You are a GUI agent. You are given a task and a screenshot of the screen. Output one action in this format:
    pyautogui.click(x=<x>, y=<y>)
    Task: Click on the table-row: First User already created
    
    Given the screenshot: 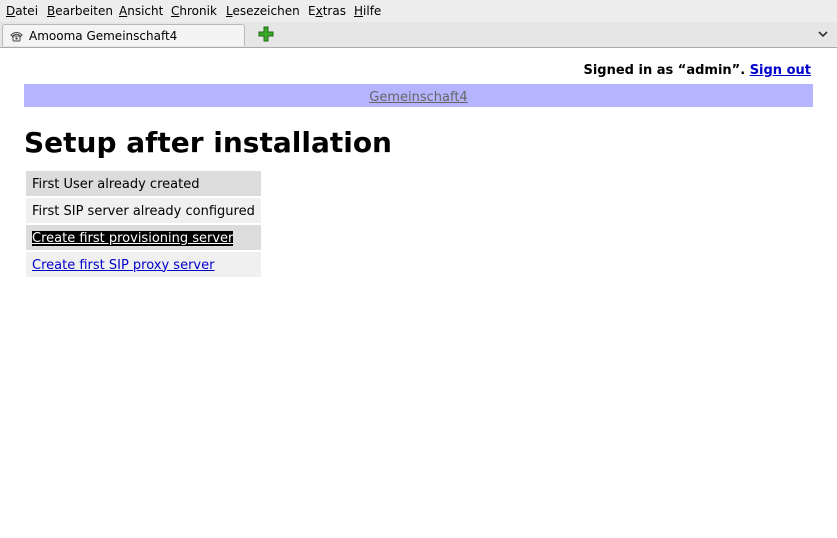 What is the action you would take?
    pyautogui.click(x=143, y=183)
    